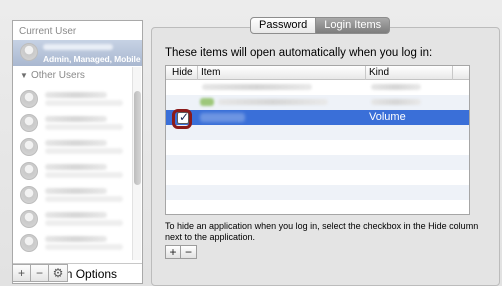 The image size is (502, 286). I want to click on remove-login-item-button: −, so click(189, 252).